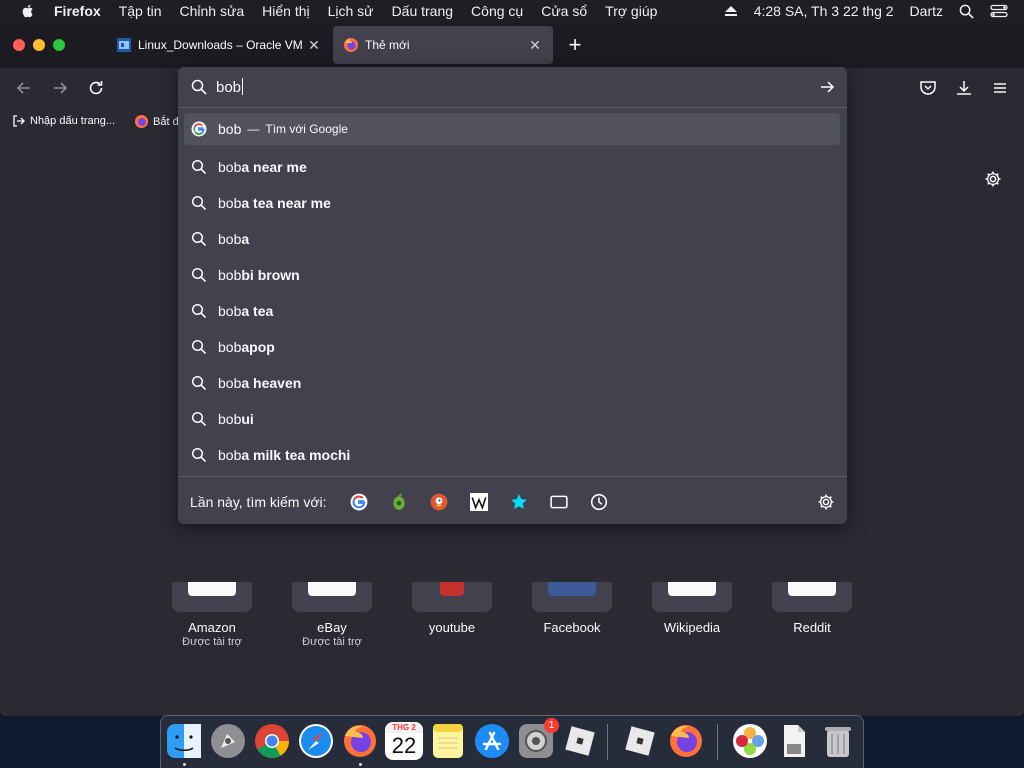 The height and width of the screenshot is (768, 1024). What do you see at coordinates (497, 11) in the screenshot?
I see `menu-tools: Công cụ` at bounding box center [497, 11].